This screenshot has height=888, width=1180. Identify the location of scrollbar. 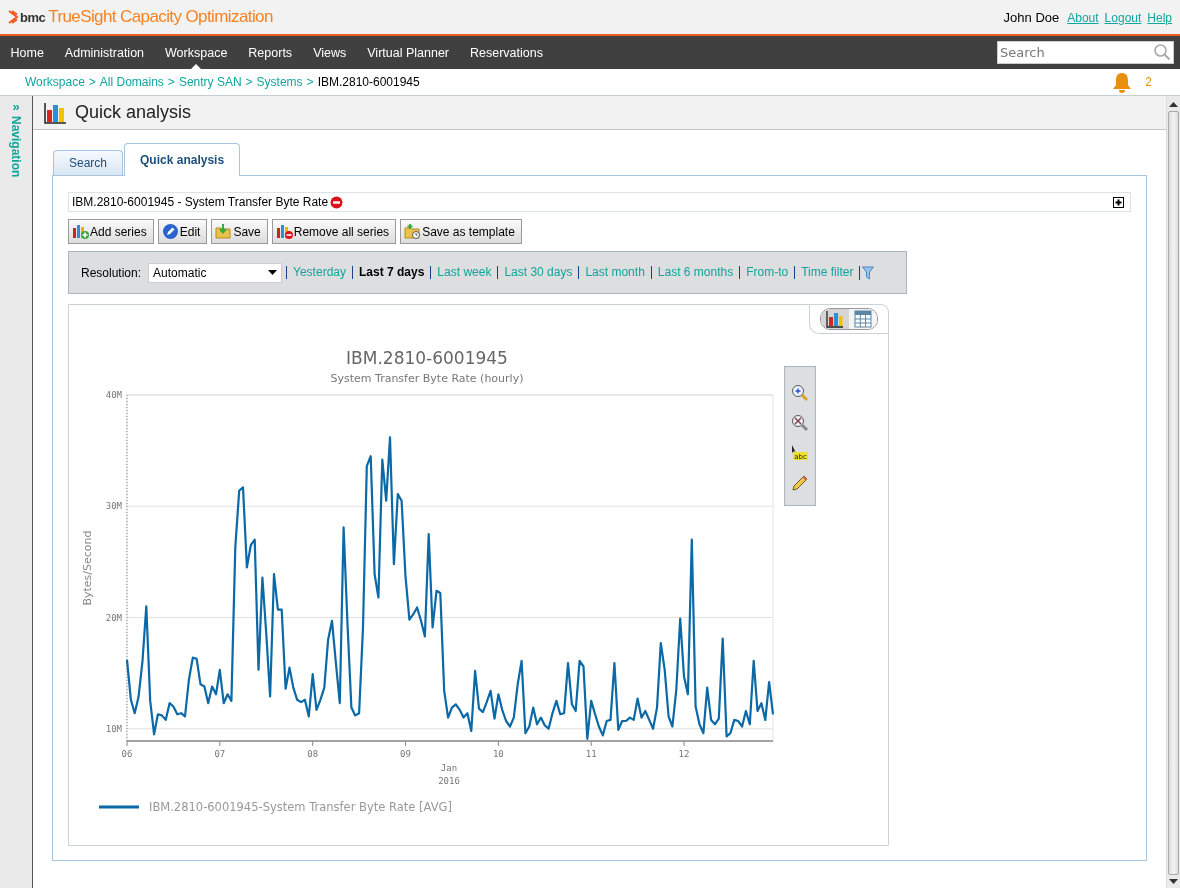
(1173, 492).